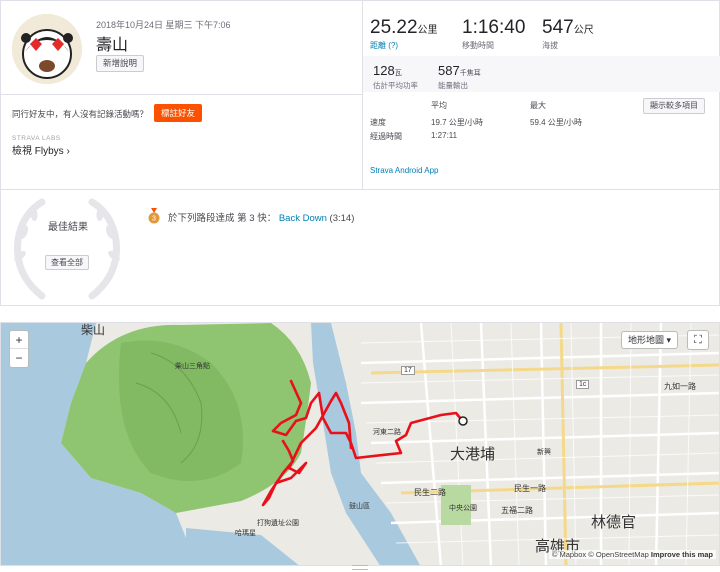 The image size is (720, 572). Describe the element at coordinates (439, 105) in the screenshot. I see `col-avg-header: 平均` at that location.